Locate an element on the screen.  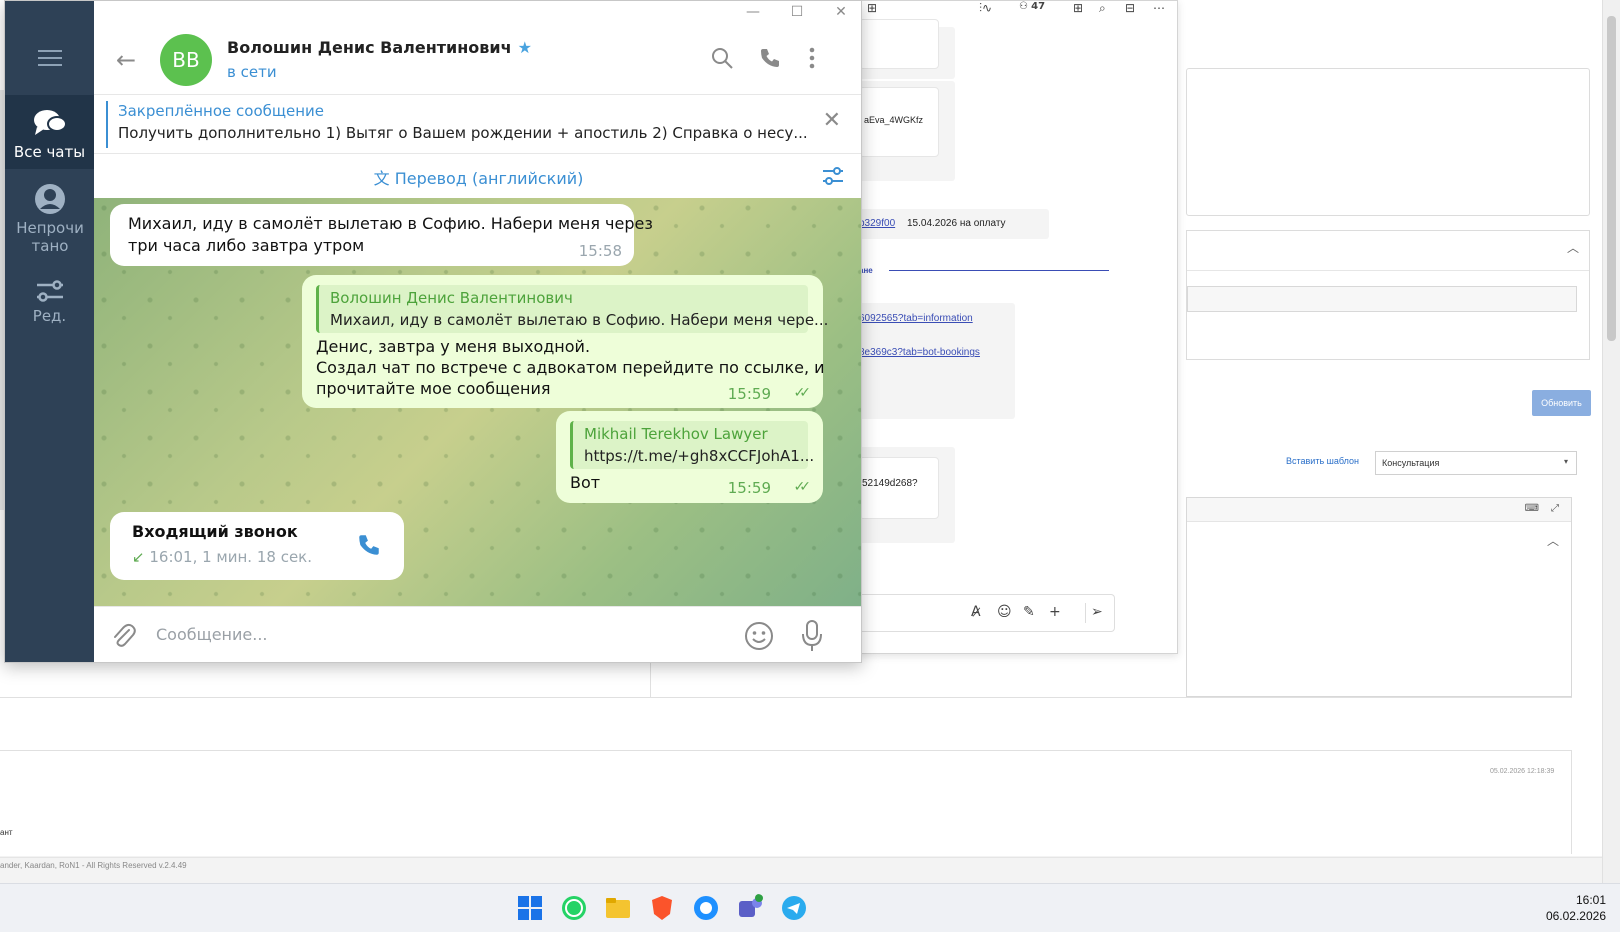
chevron-down-icon: ▾ is located at coordinates (1565, 461).